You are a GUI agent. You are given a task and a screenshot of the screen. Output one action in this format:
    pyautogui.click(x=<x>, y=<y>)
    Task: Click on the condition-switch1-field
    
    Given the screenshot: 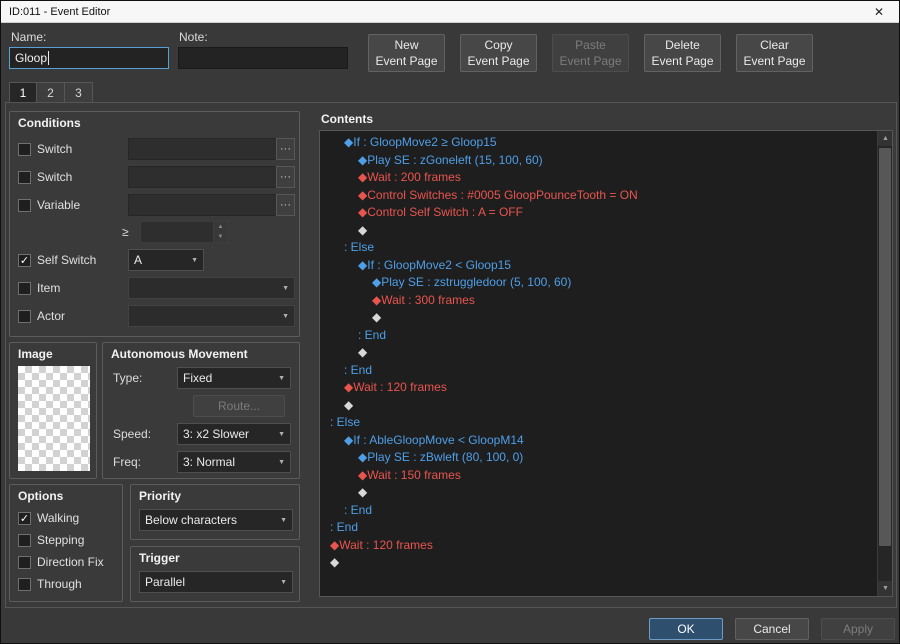 What is the action you would take?
    pyautogui.click(x=202, y=149)
    